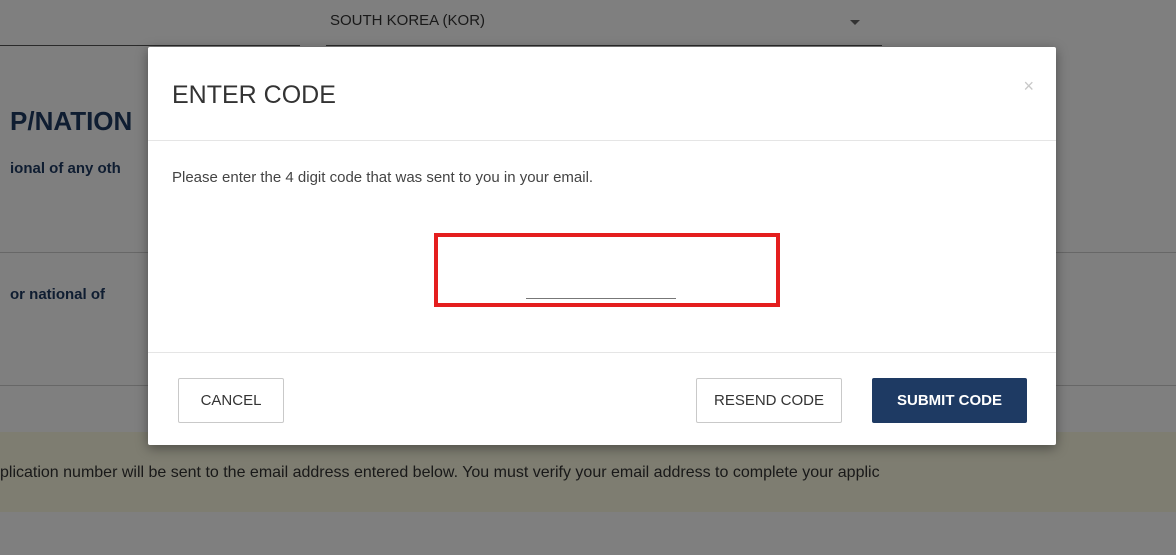  What do you see at coordinates (602, 399) in the screenshot?
I see `modal-footer: CANCEL RESEND CODE SUBMIT CODE` at bounding box center [602, 399].